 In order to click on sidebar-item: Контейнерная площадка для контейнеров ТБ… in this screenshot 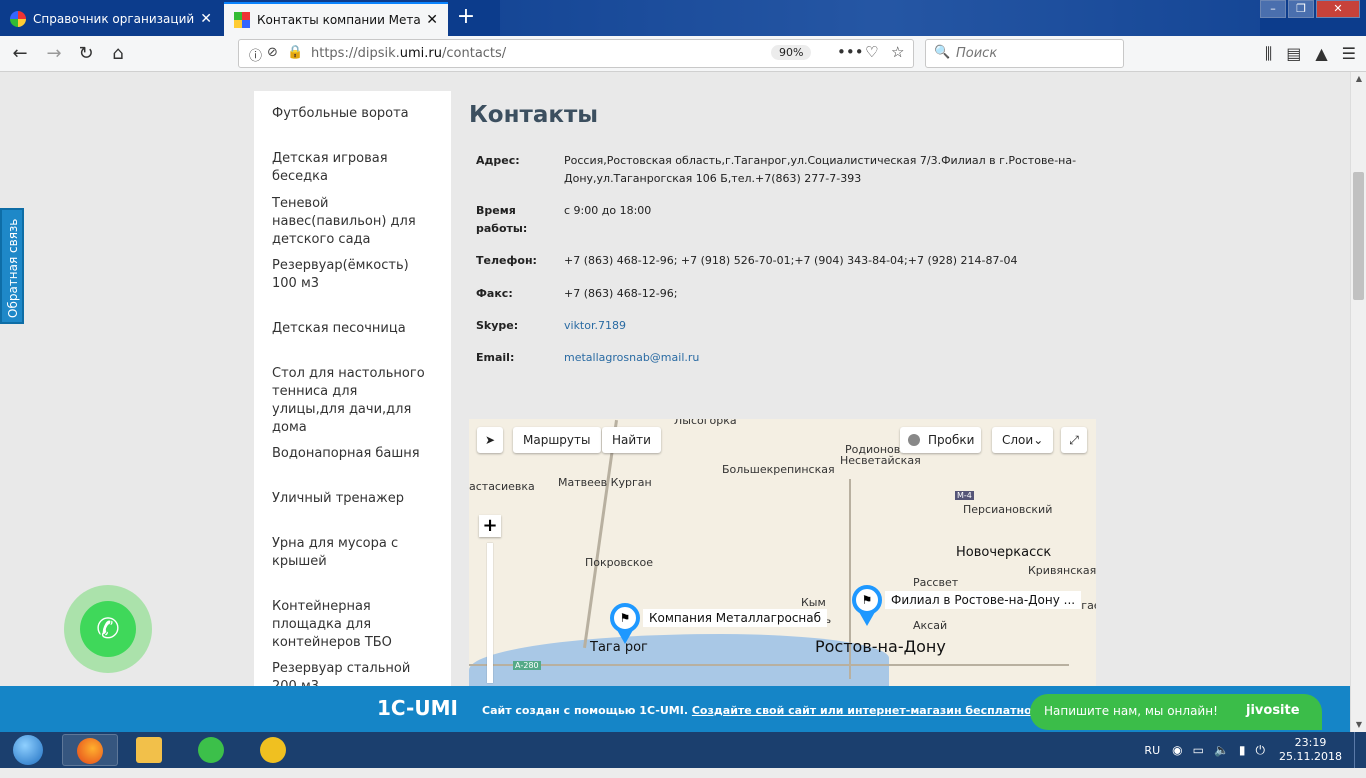, I will do `click(352, 625)`.